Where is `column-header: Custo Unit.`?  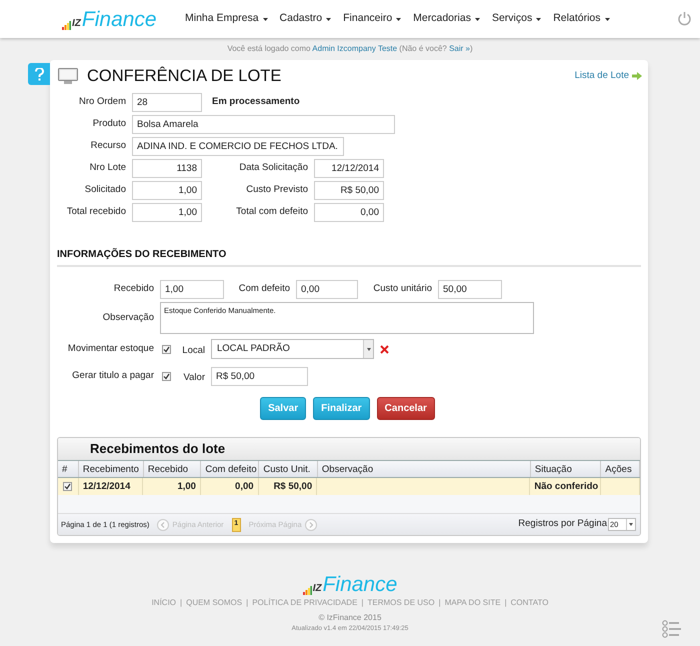 column-header: Custo Unit. is located at coordinates (288, 469).